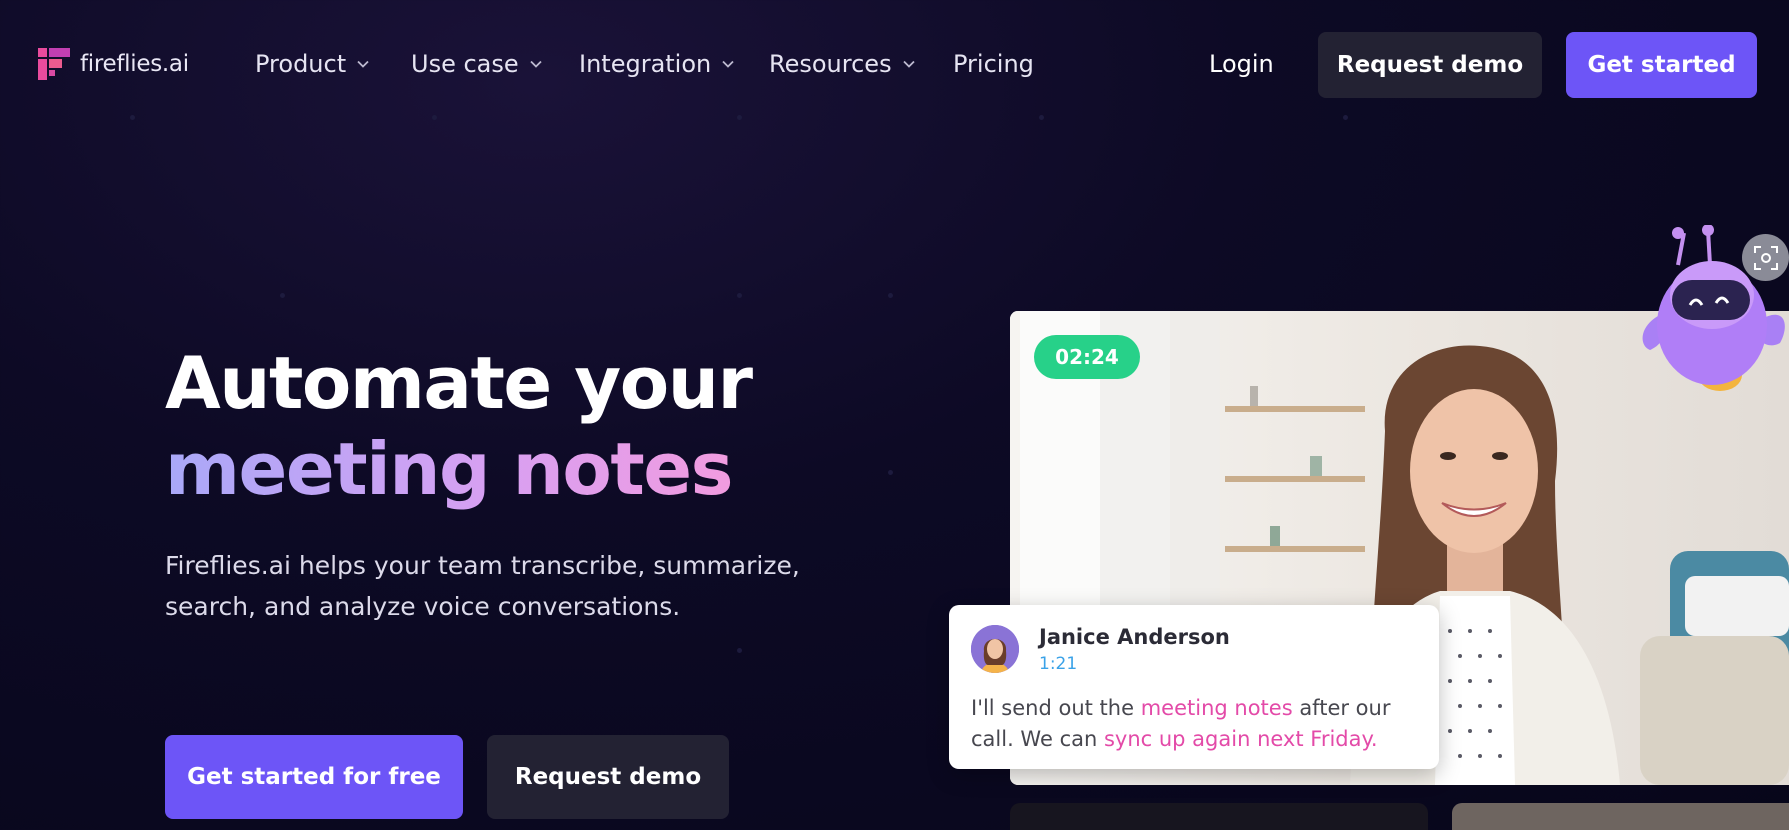 This screenshot has width=1789, height=830. I want to click on login-link: Login, so click(1241, 64).